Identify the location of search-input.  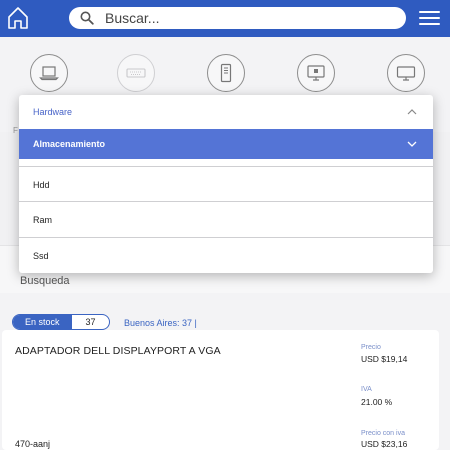
(250, 18).